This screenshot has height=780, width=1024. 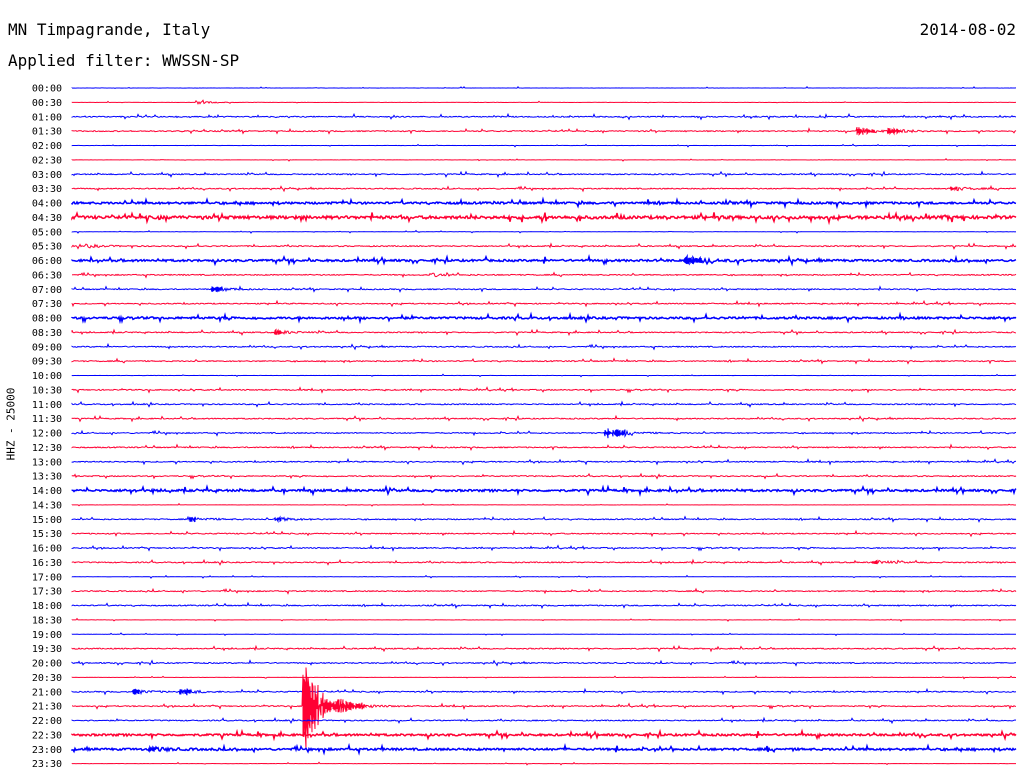 What do you see at coordinates (47, 592) in the screenshot?
I see `time-tick-label: 17:30` at bounding box center [47, 592].